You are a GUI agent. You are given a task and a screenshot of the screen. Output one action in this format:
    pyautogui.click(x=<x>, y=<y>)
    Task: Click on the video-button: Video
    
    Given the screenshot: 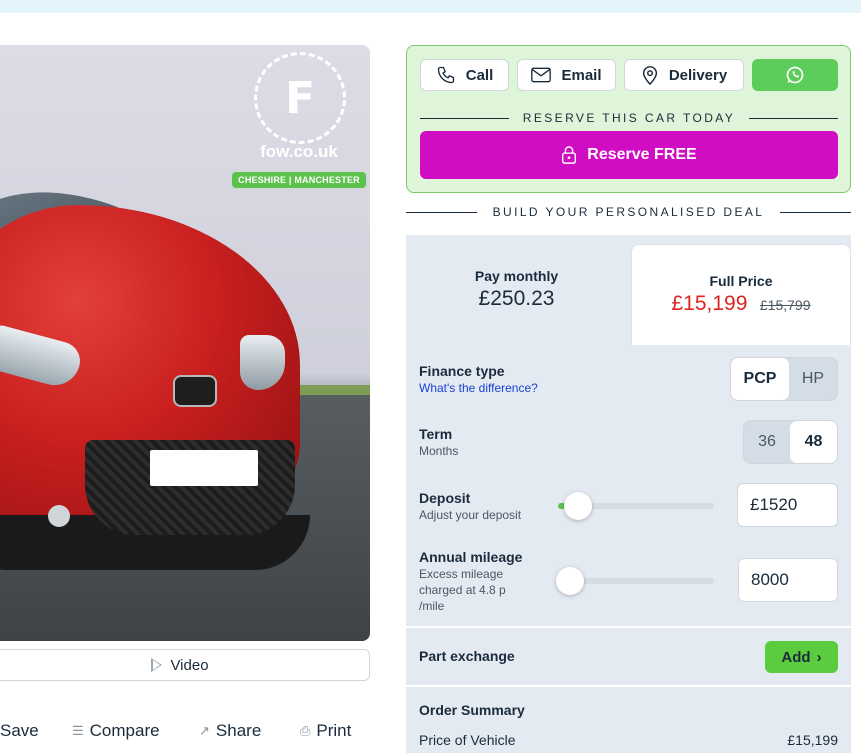 What is the action you would take?
    pyautogui.click(x=185, y=665)
    